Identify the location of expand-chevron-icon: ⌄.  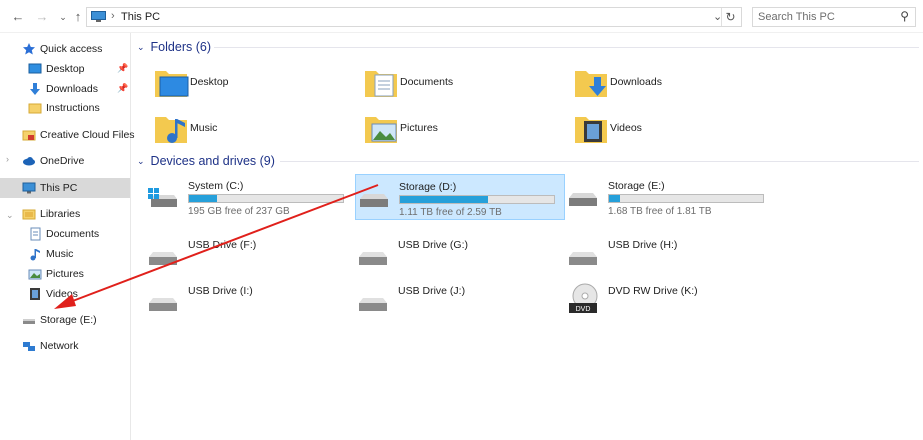
(10, 215).